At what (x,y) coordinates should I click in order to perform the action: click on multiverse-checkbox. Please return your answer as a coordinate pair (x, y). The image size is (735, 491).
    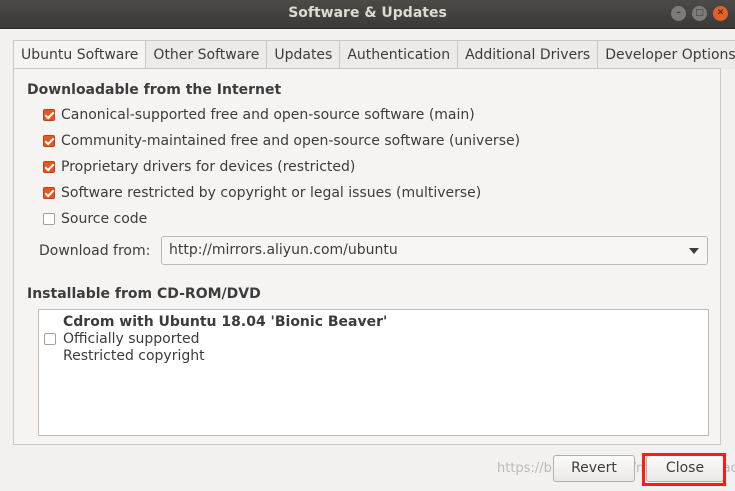
    Looking at the image, I should click on (49, 193).